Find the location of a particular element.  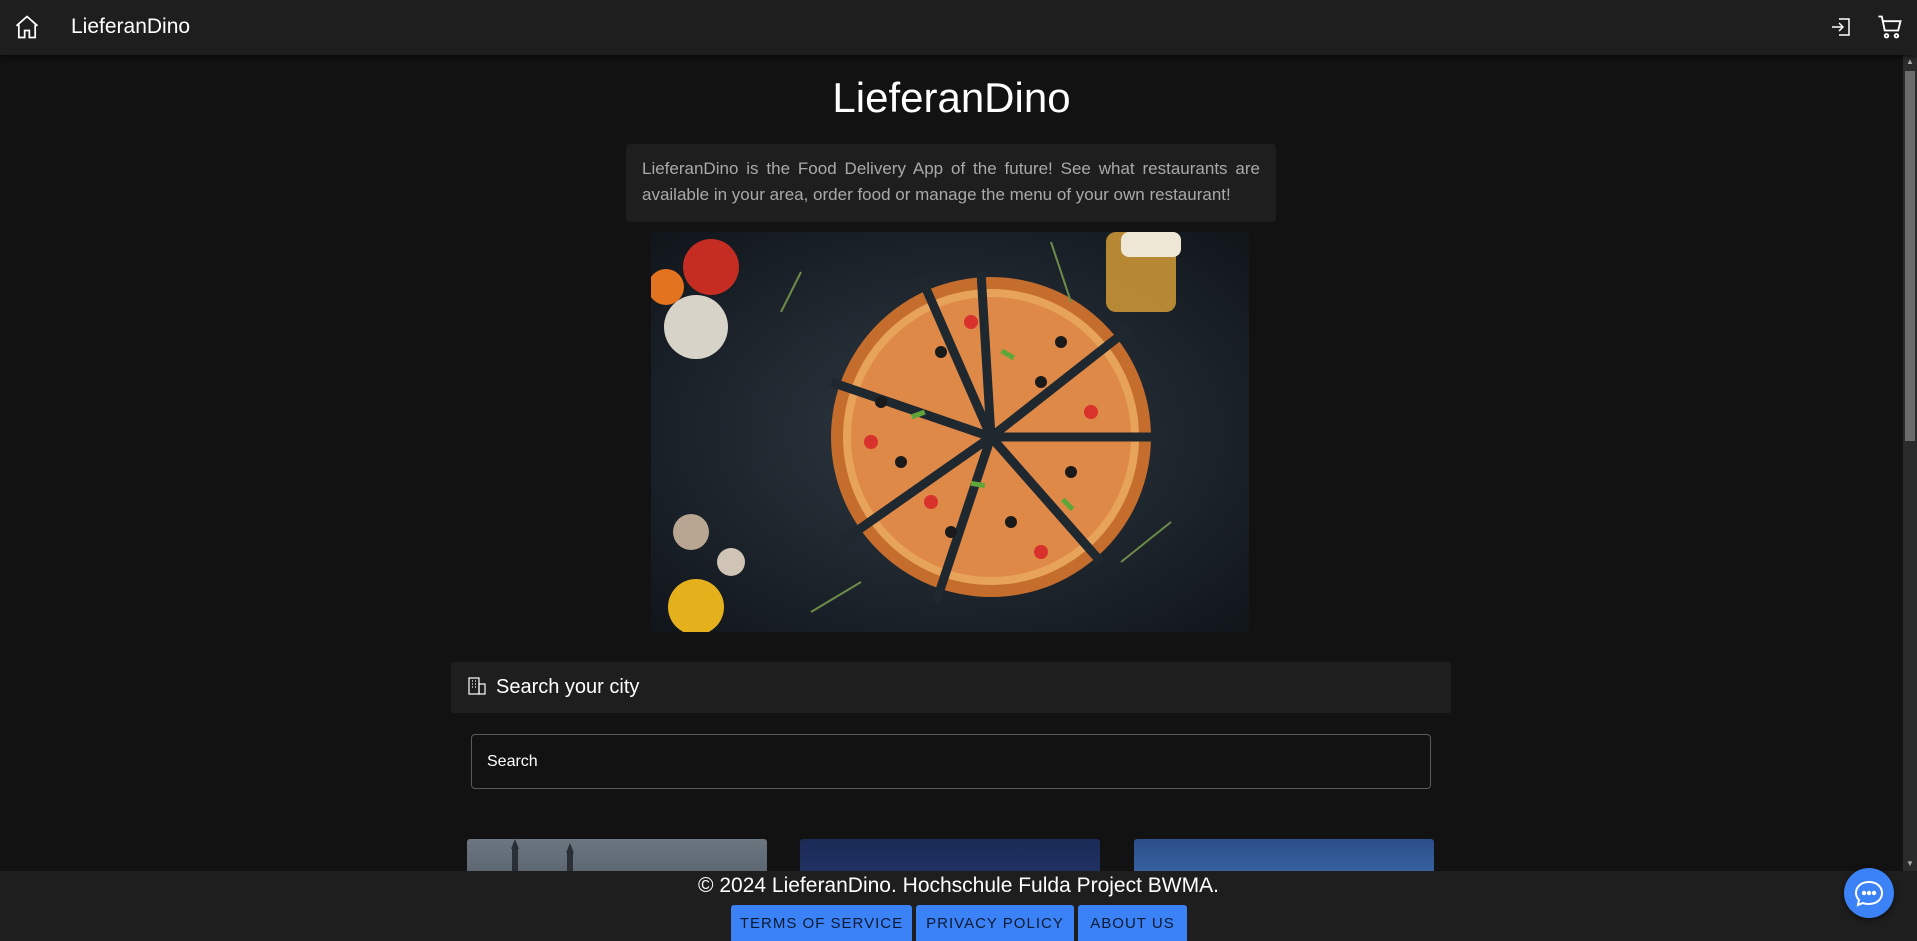

home-icon is located at coordinates (27, 27).